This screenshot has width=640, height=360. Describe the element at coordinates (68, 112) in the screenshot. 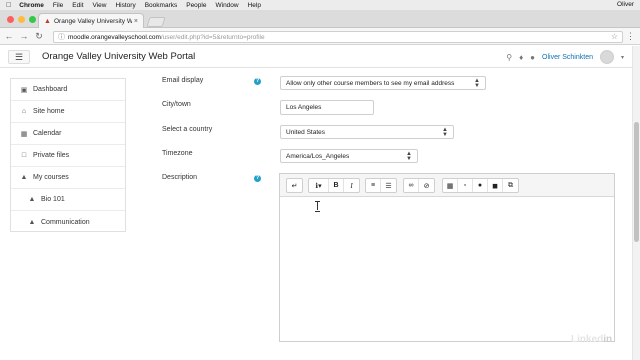

I see `sidebar-item-site-home: ⌂ Site home` at that location.